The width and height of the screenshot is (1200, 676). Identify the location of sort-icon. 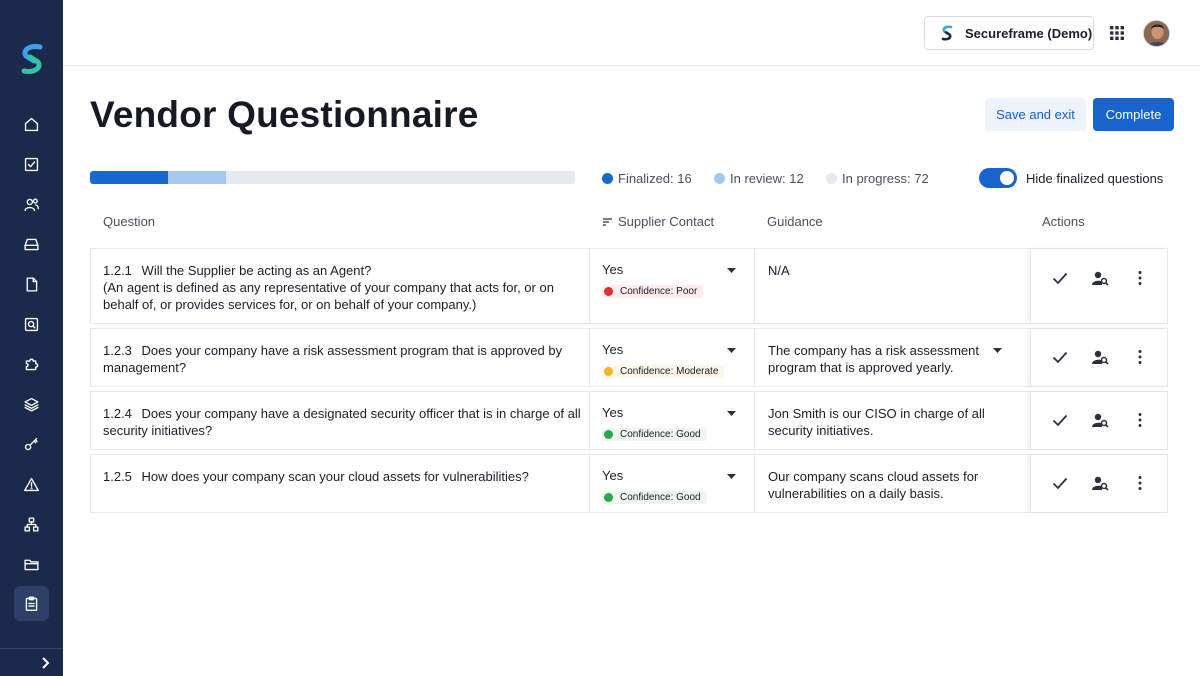
(607, 222).